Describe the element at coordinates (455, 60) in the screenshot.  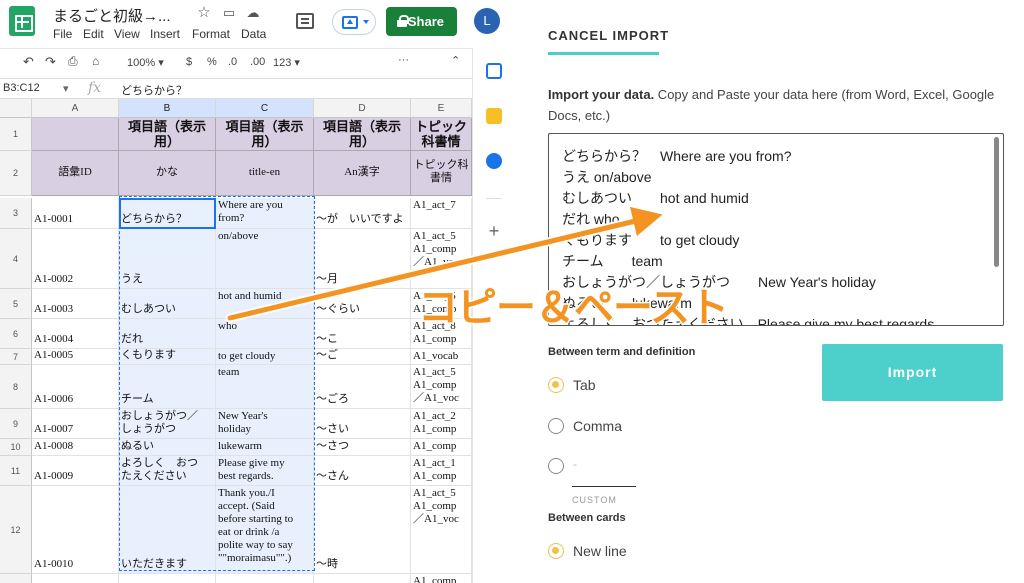
I see `chevron-up-icon: ⌃` at that location.